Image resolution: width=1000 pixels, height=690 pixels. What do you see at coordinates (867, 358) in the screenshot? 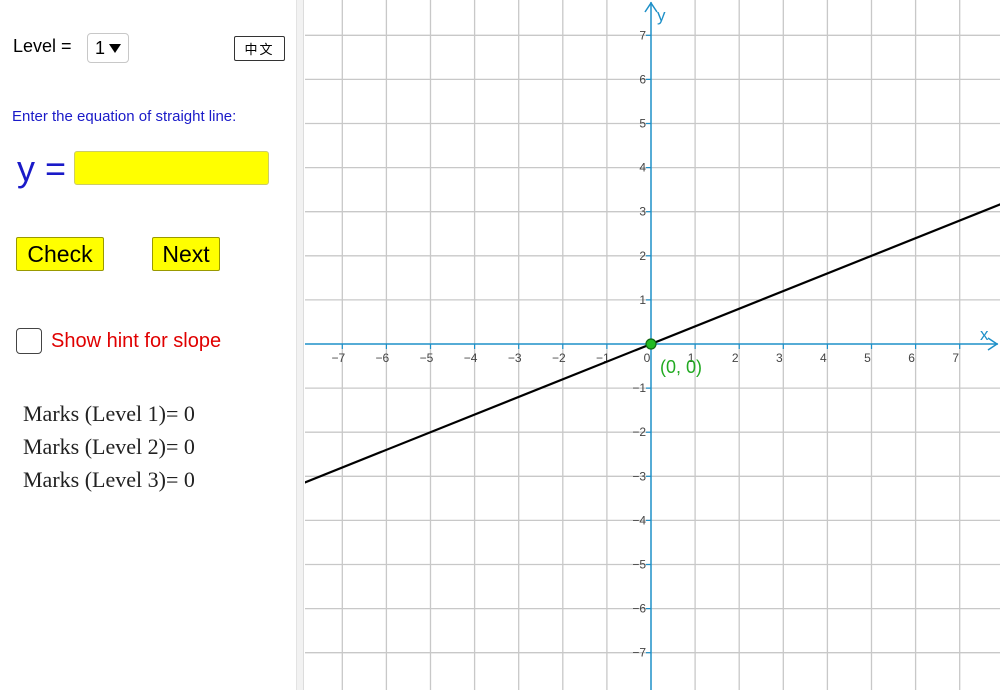
I see `x-tick-label: 5` at bounding box center [867, 358].